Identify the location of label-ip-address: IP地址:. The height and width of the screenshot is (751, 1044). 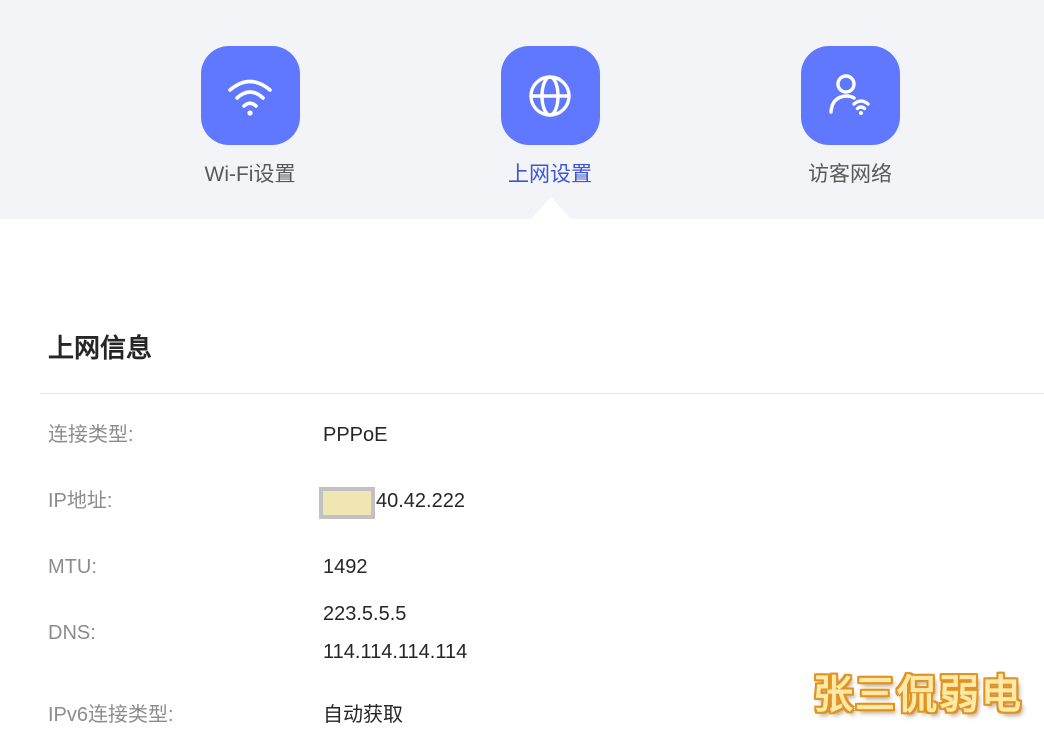
(80, 501).